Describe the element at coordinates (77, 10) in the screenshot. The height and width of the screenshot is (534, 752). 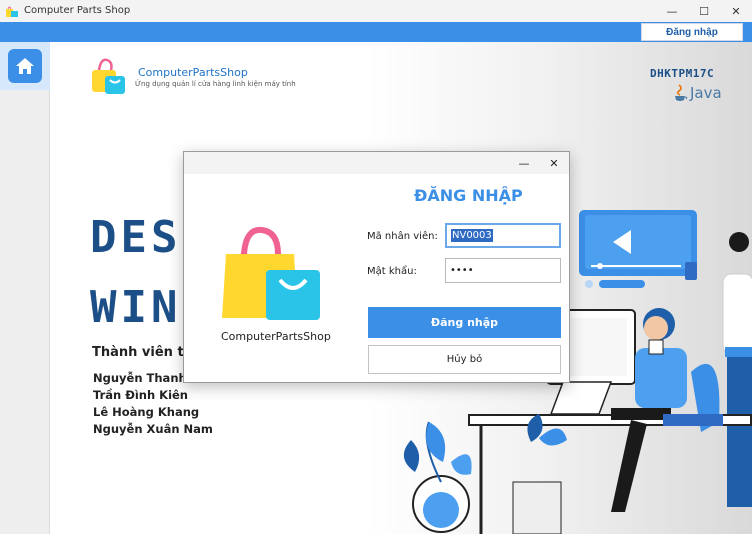
I see `window-title: Computer Parts Shop` at that location.